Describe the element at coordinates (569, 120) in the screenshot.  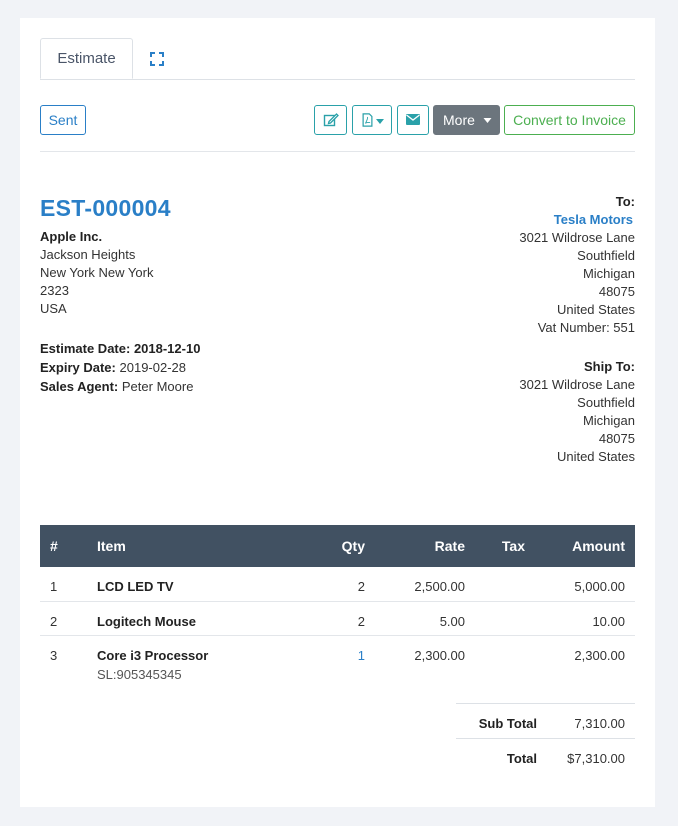
I see `convert-to-invoice-button: Convert to Invoice` at that location.